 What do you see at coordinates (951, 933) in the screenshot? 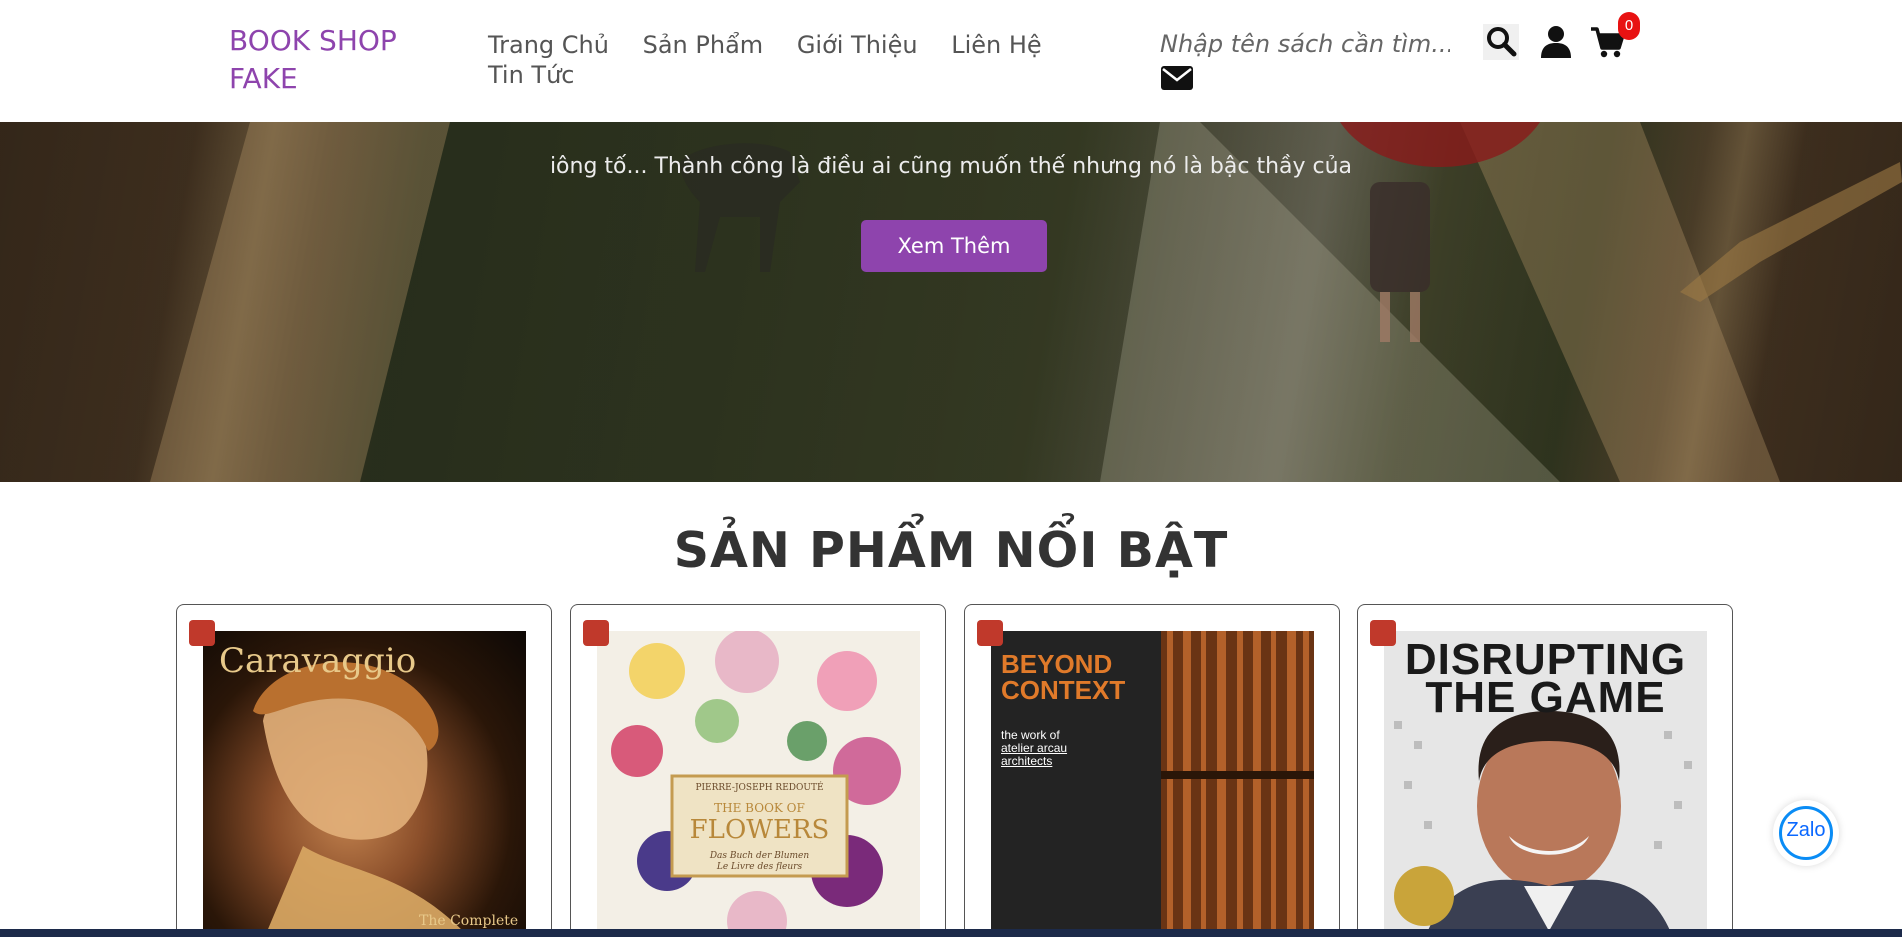
I see `footer-edge` at bounding box center [951, 933].